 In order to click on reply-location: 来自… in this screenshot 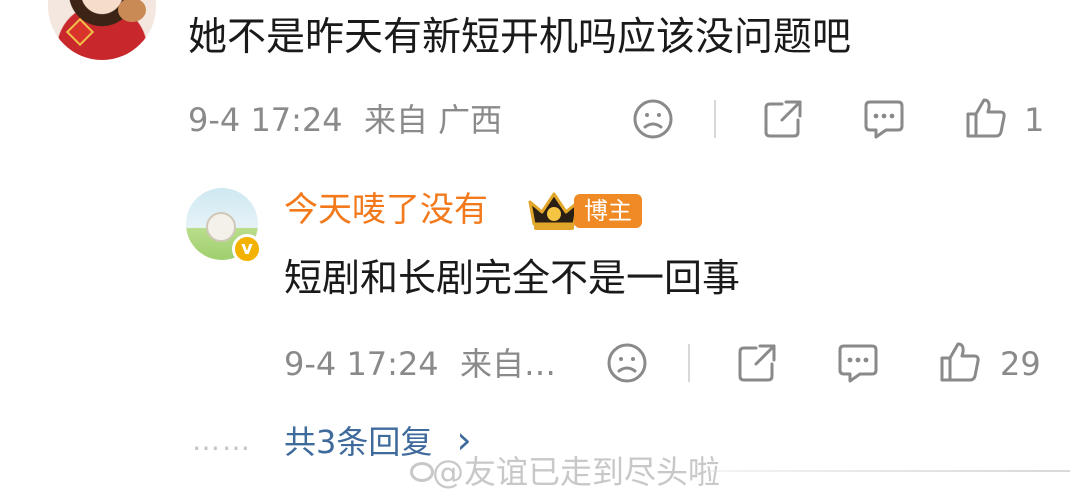, I will do `click(508, 364)`.